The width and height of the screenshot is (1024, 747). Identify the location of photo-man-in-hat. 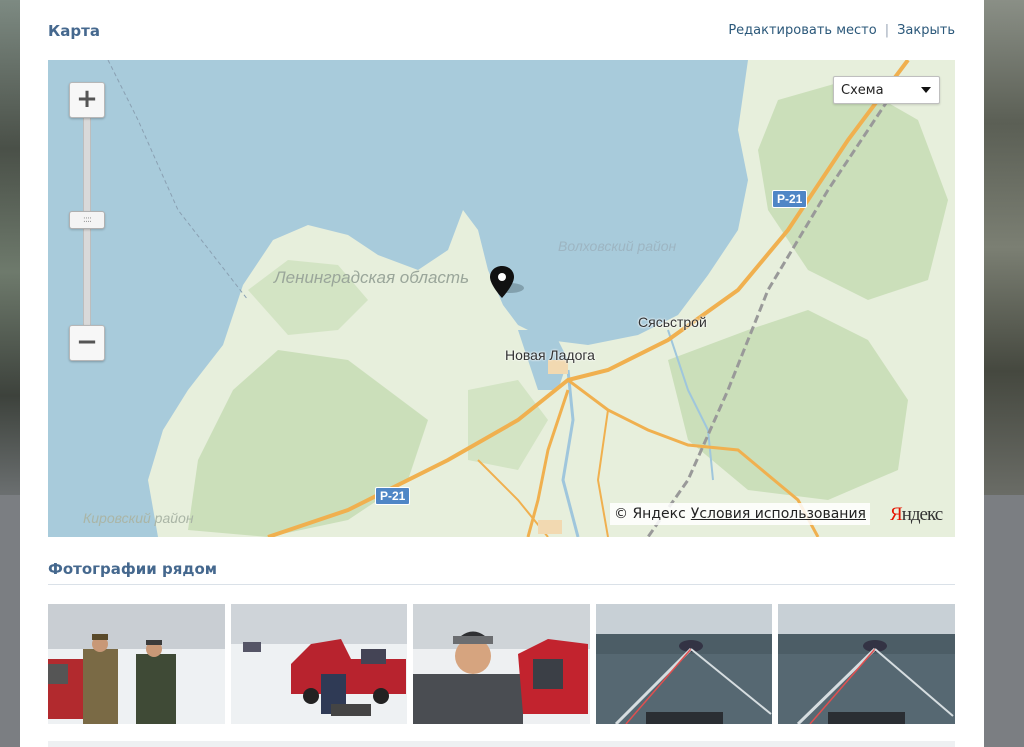
(501, 664).